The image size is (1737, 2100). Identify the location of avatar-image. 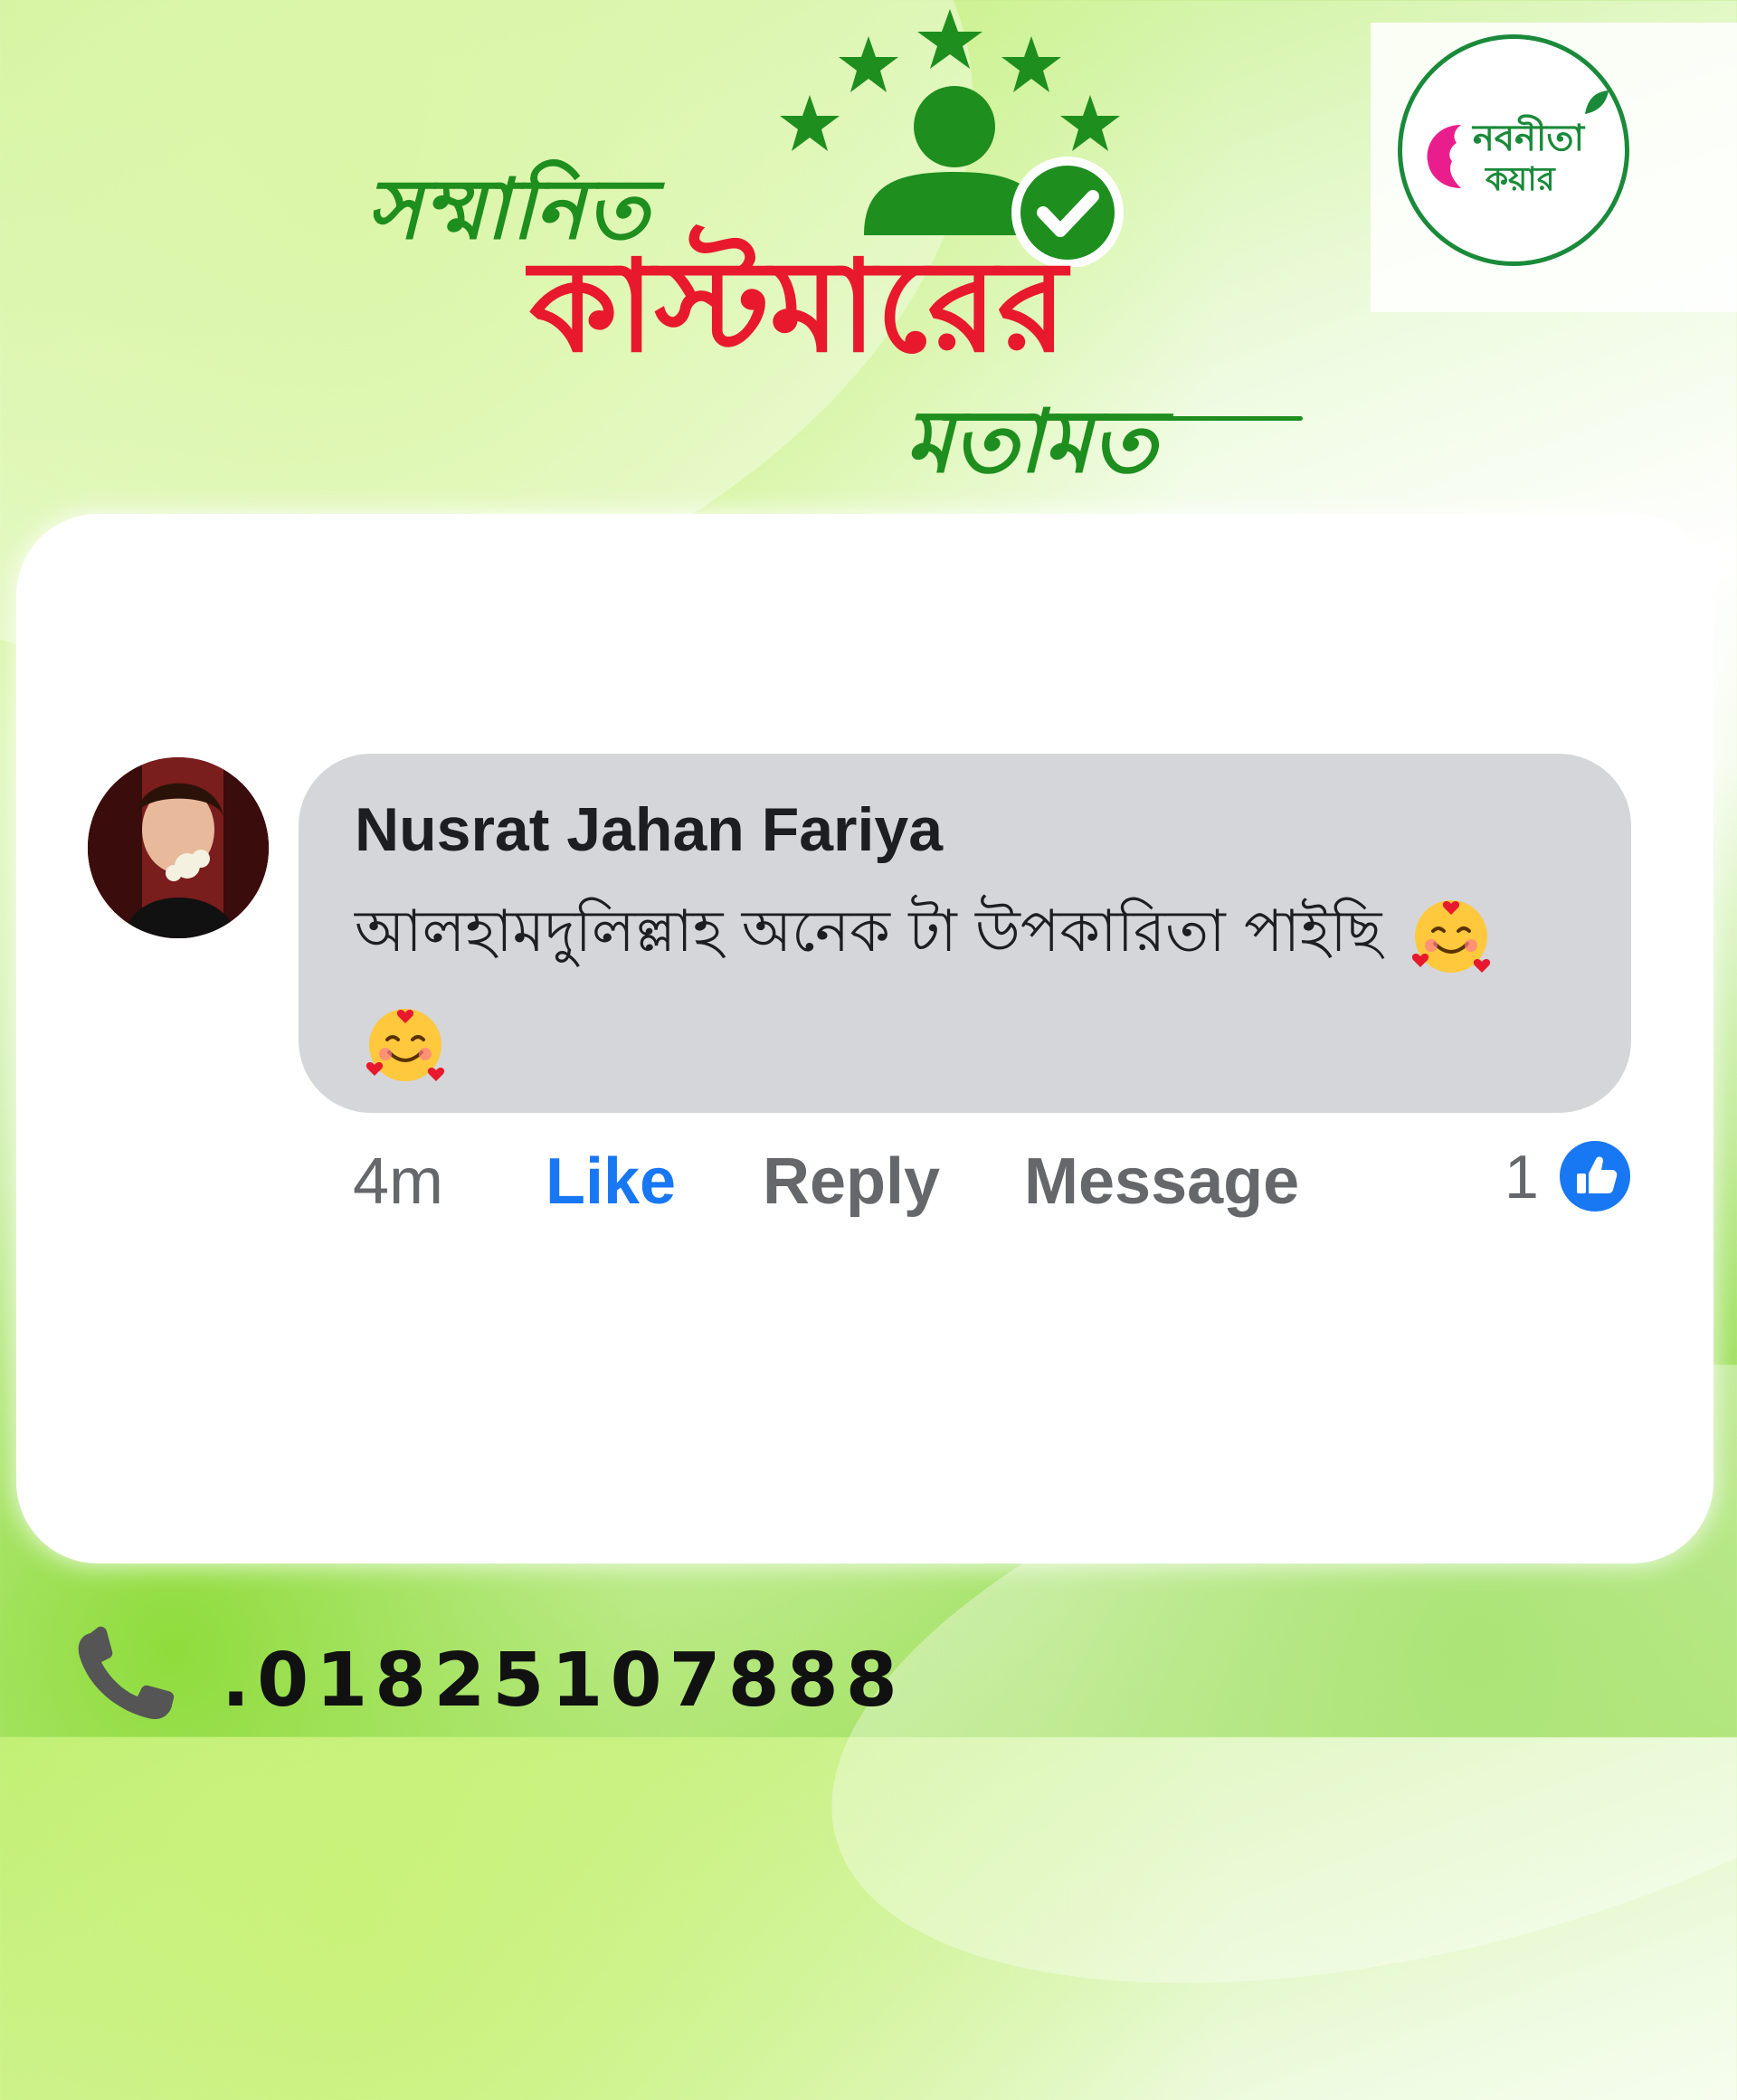
(178, 847).